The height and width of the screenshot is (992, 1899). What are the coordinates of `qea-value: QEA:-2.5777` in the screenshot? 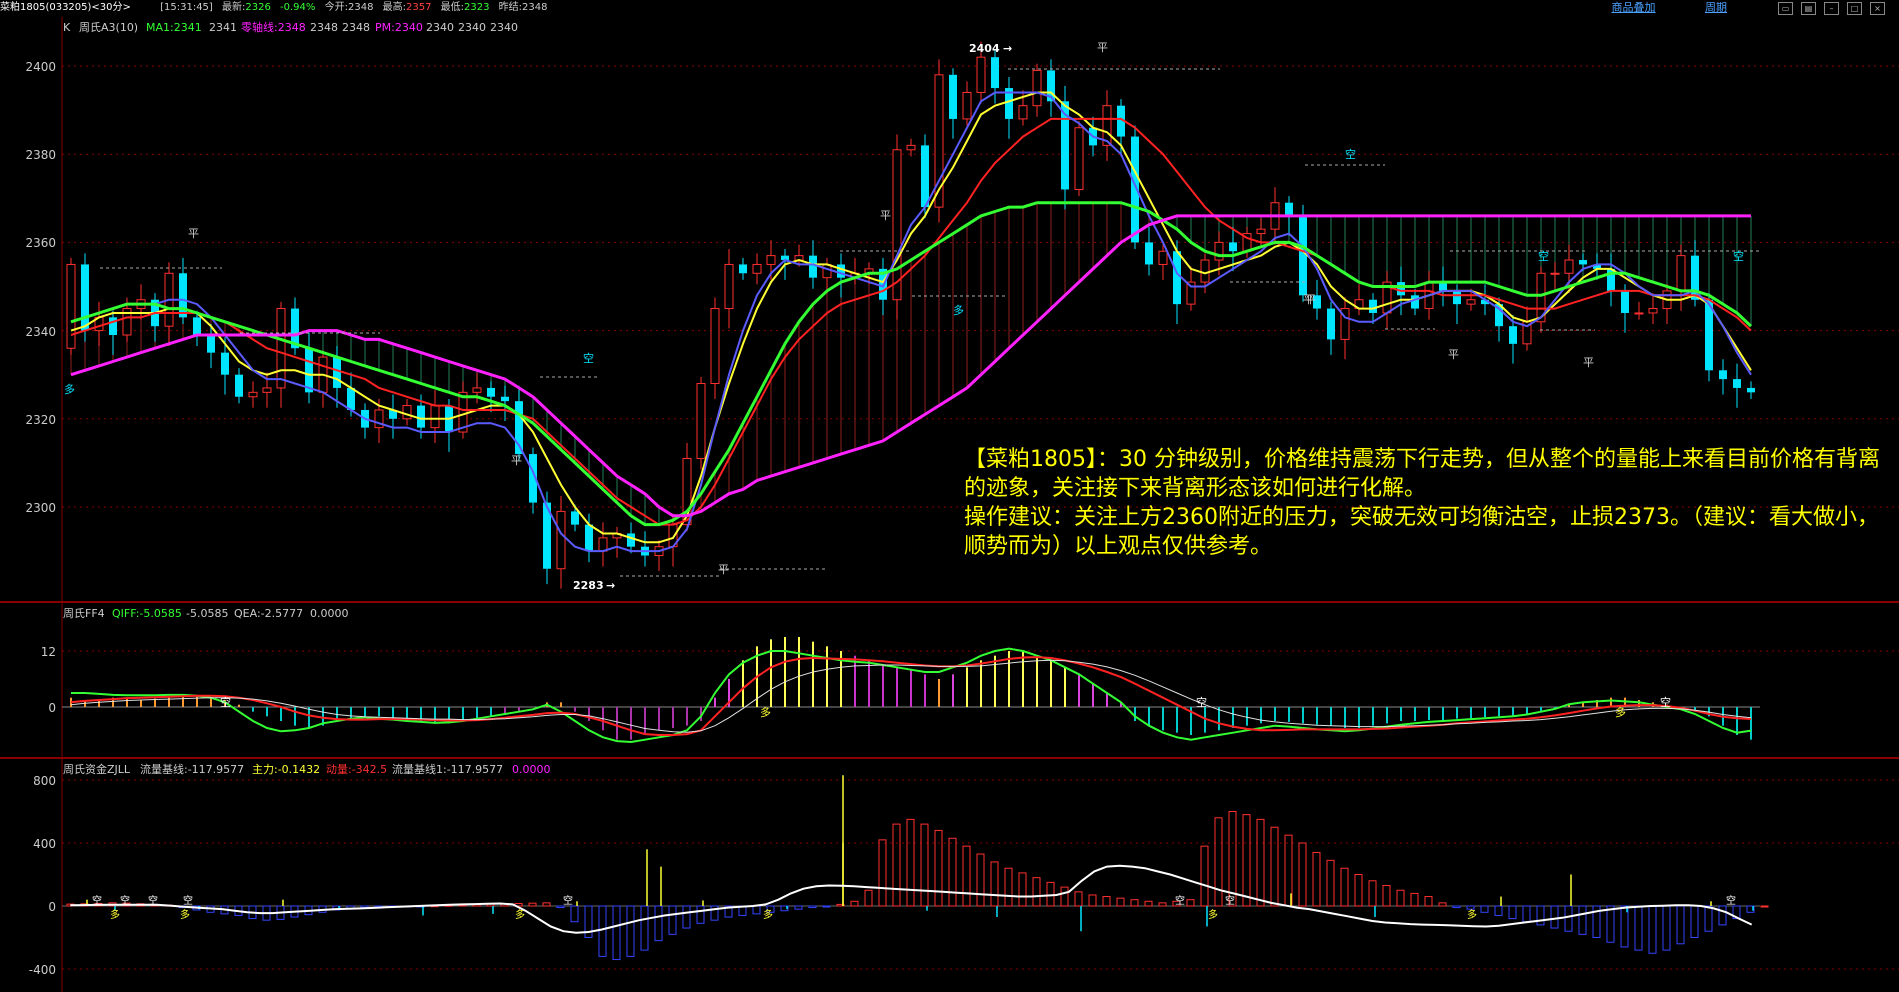 It's located at (268, 613).